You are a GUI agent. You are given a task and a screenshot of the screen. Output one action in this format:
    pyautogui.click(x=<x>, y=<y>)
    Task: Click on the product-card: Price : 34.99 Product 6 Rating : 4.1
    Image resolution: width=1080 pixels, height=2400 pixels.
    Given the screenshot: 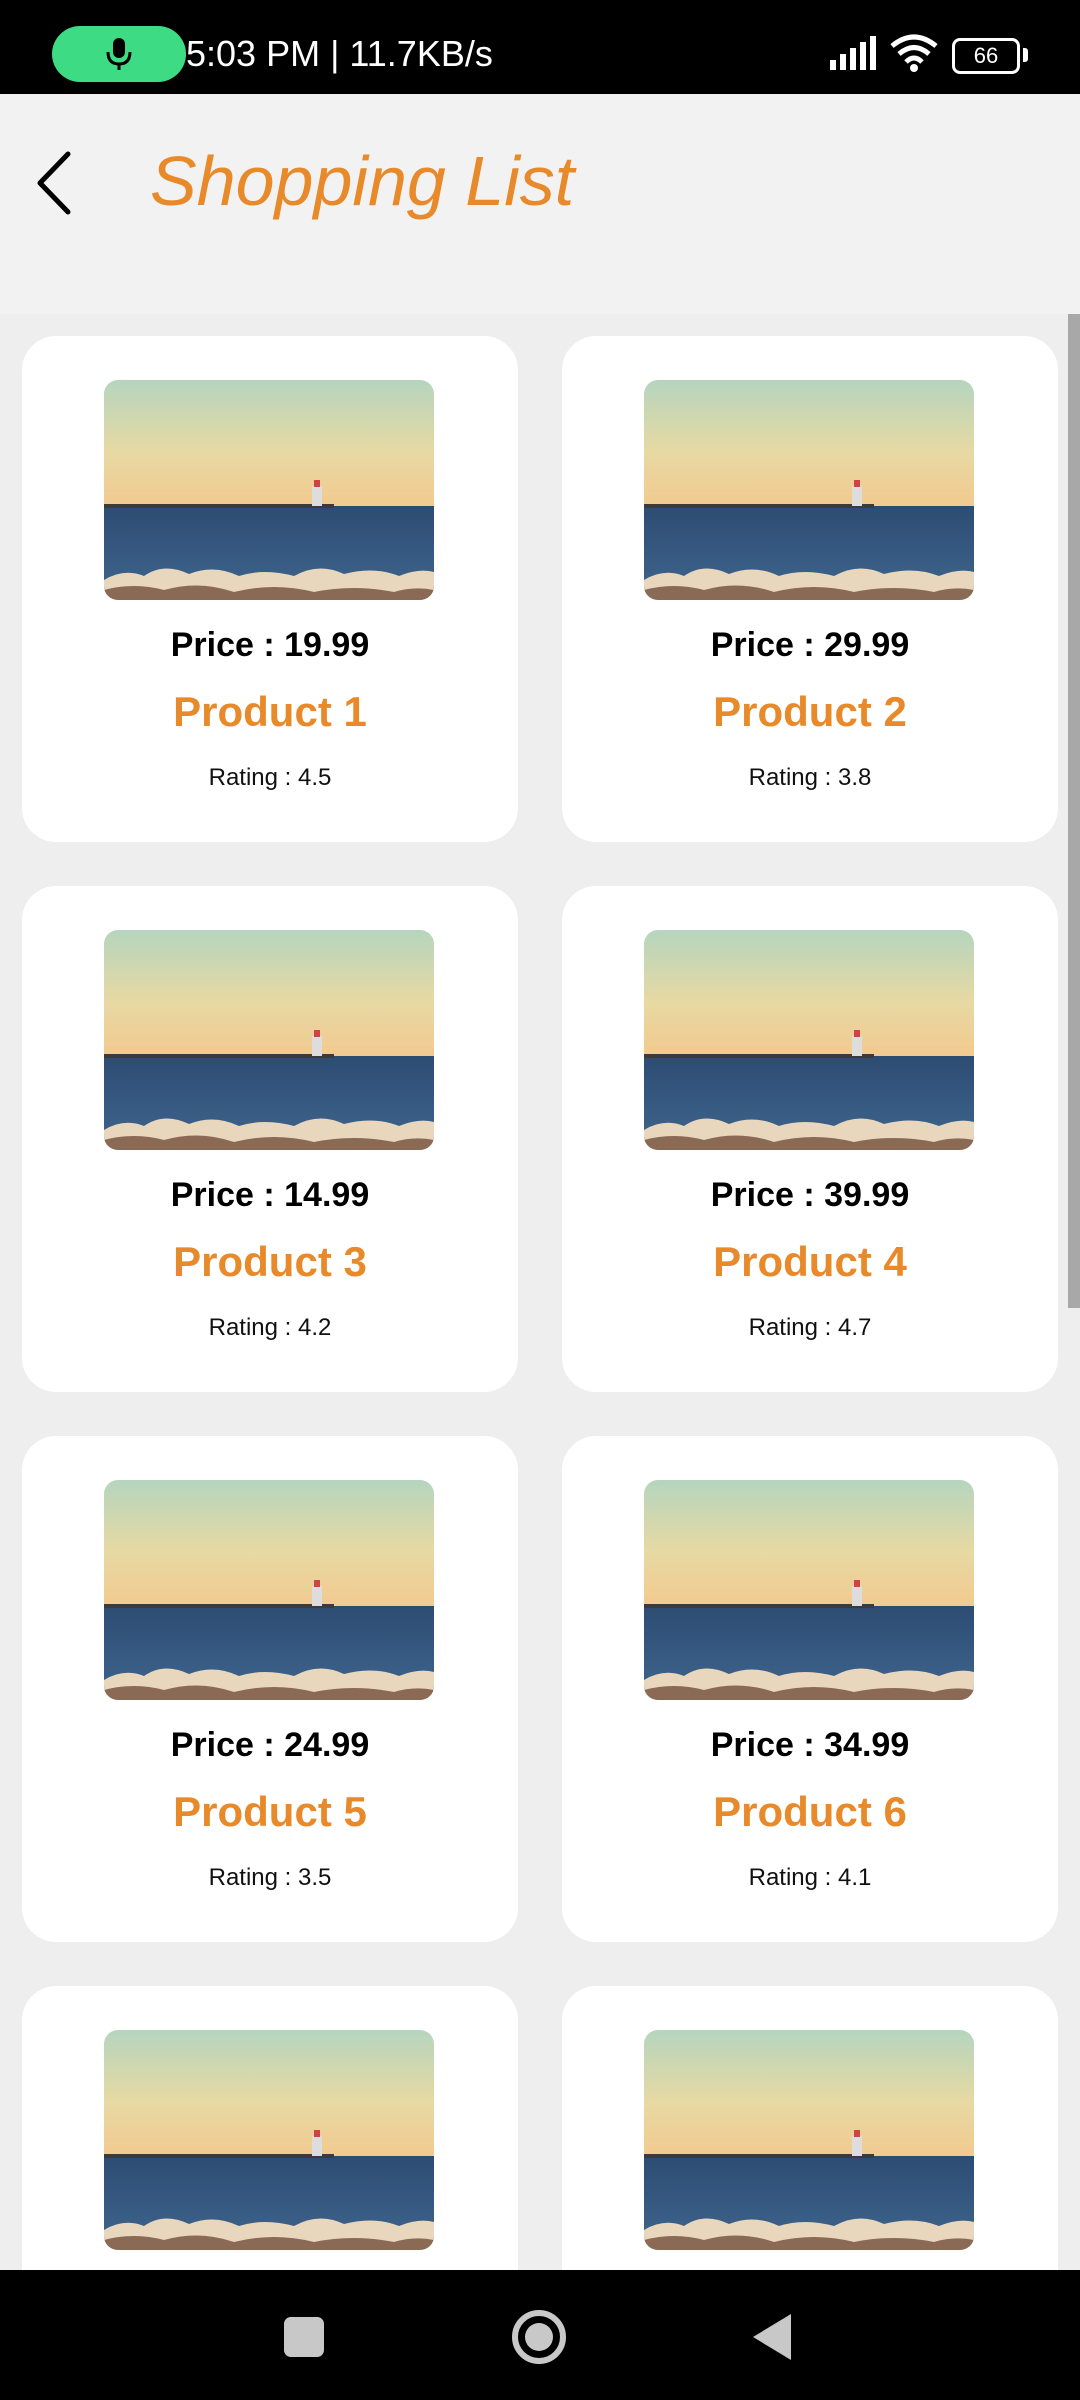 What is the action you would take?
    pyautogui.click(x=810, y=1689)
    